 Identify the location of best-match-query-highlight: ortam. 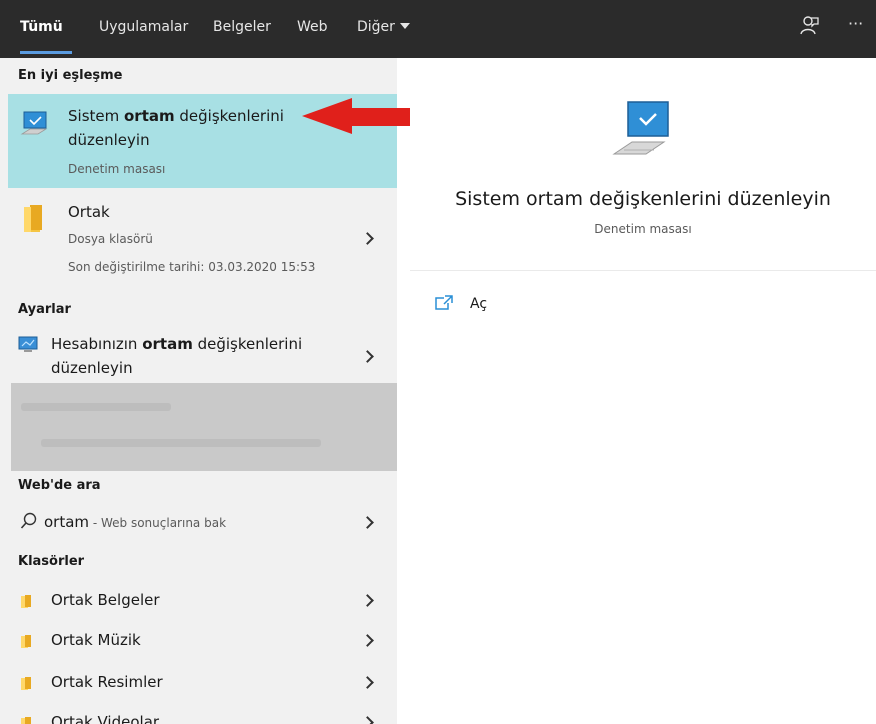
(149, 116).